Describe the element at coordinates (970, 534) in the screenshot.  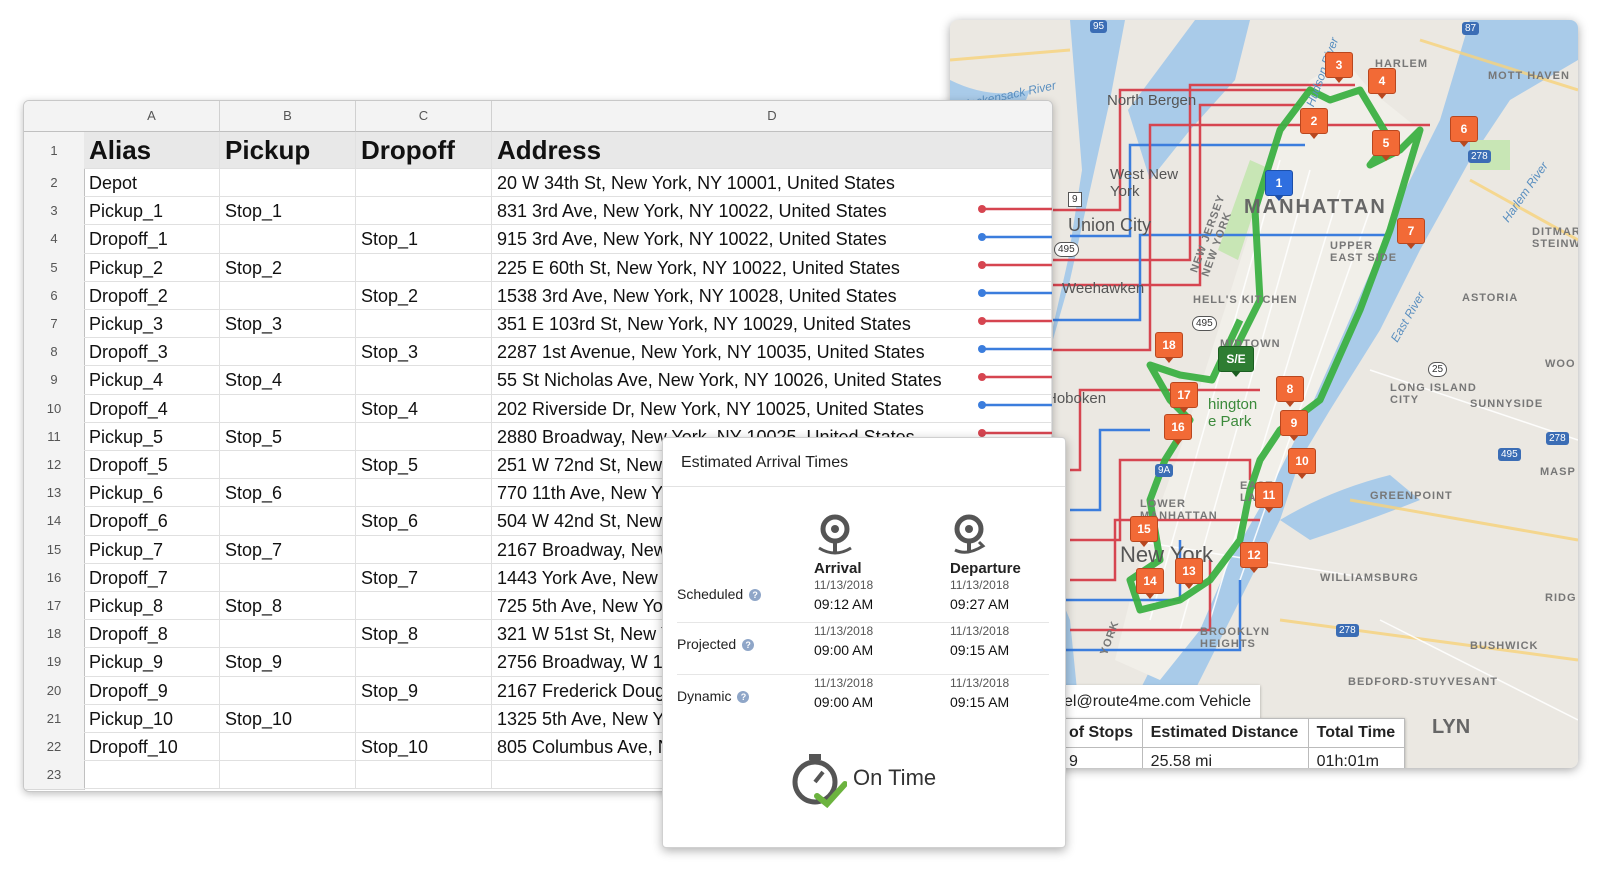
I see `departure-icon` at that location.